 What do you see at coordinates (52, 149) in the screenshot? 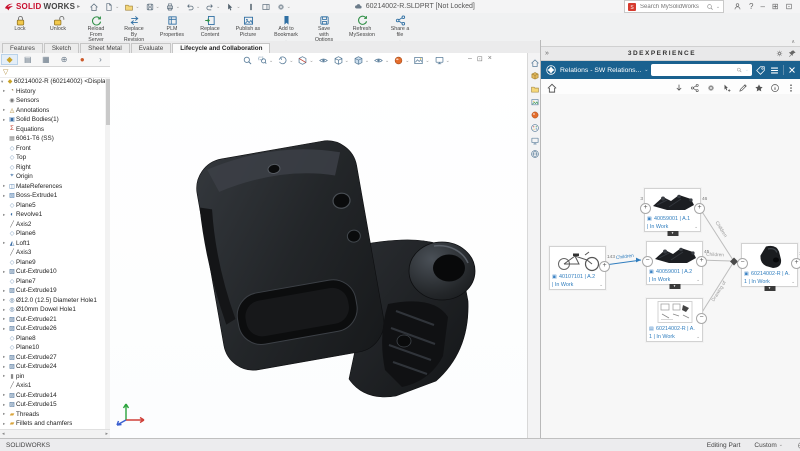
I see `tree-item: Front` at bounding box center [52, 149].